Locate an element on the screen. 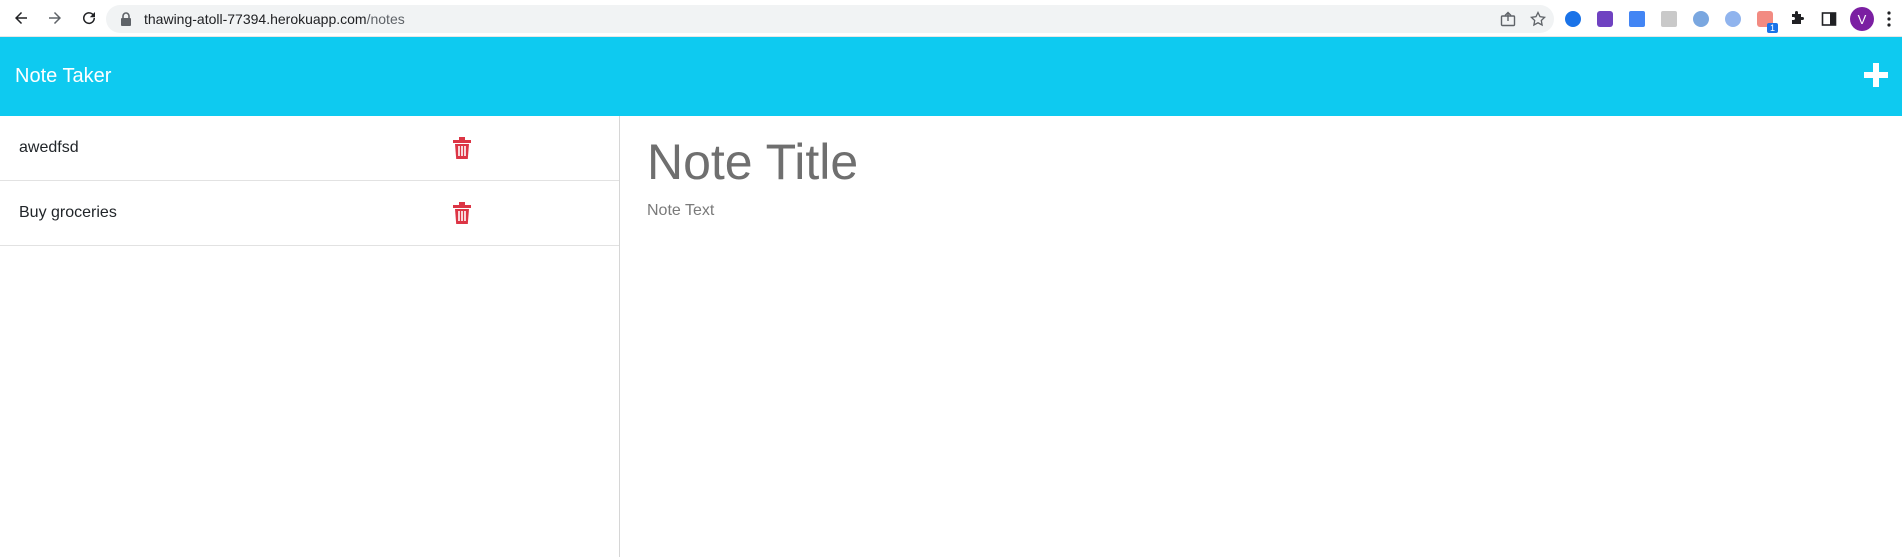 Image resolution: width=1902 pixels, height=557 pixels. extension-info-icon is located at coordinates (1733, 19).